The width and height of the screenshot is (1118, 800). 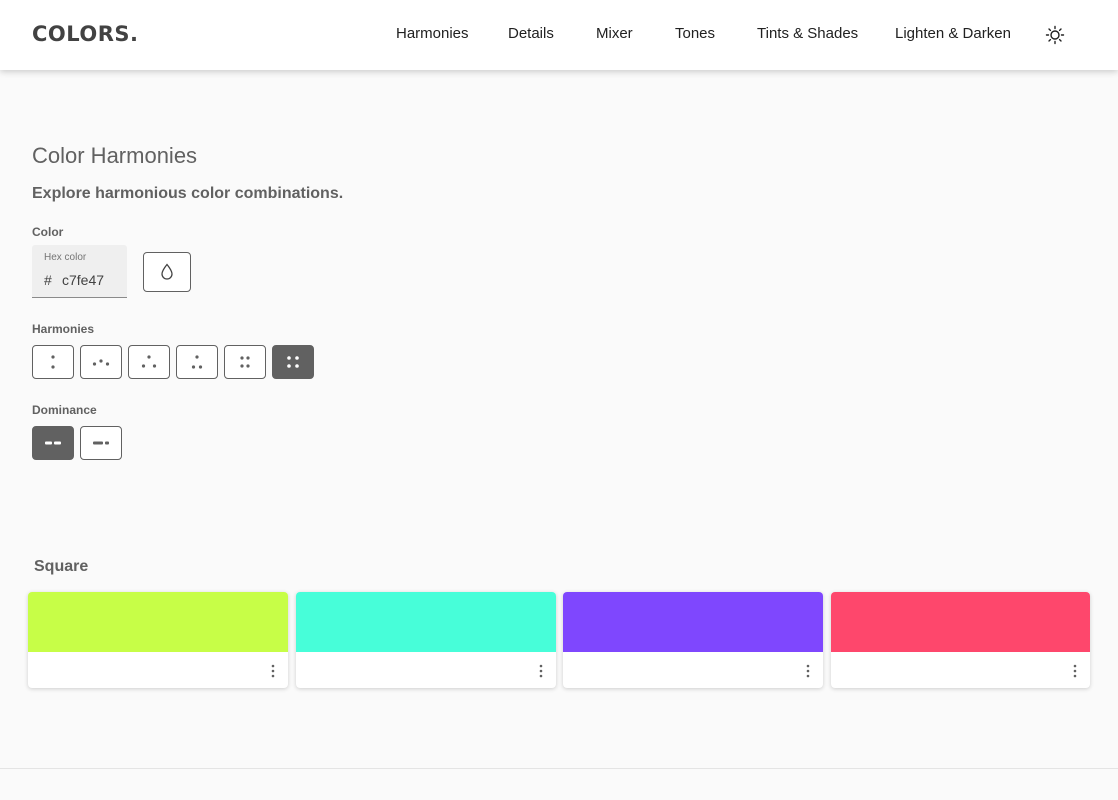 I want to click on hex-color-field: Hex color #, so click(x=79, y=271).